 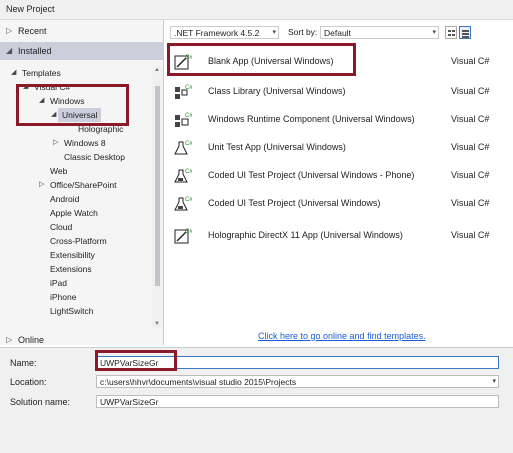 I want to click on tree-item-cross-platform: Cross-Platform, so click(x=78, y=241).